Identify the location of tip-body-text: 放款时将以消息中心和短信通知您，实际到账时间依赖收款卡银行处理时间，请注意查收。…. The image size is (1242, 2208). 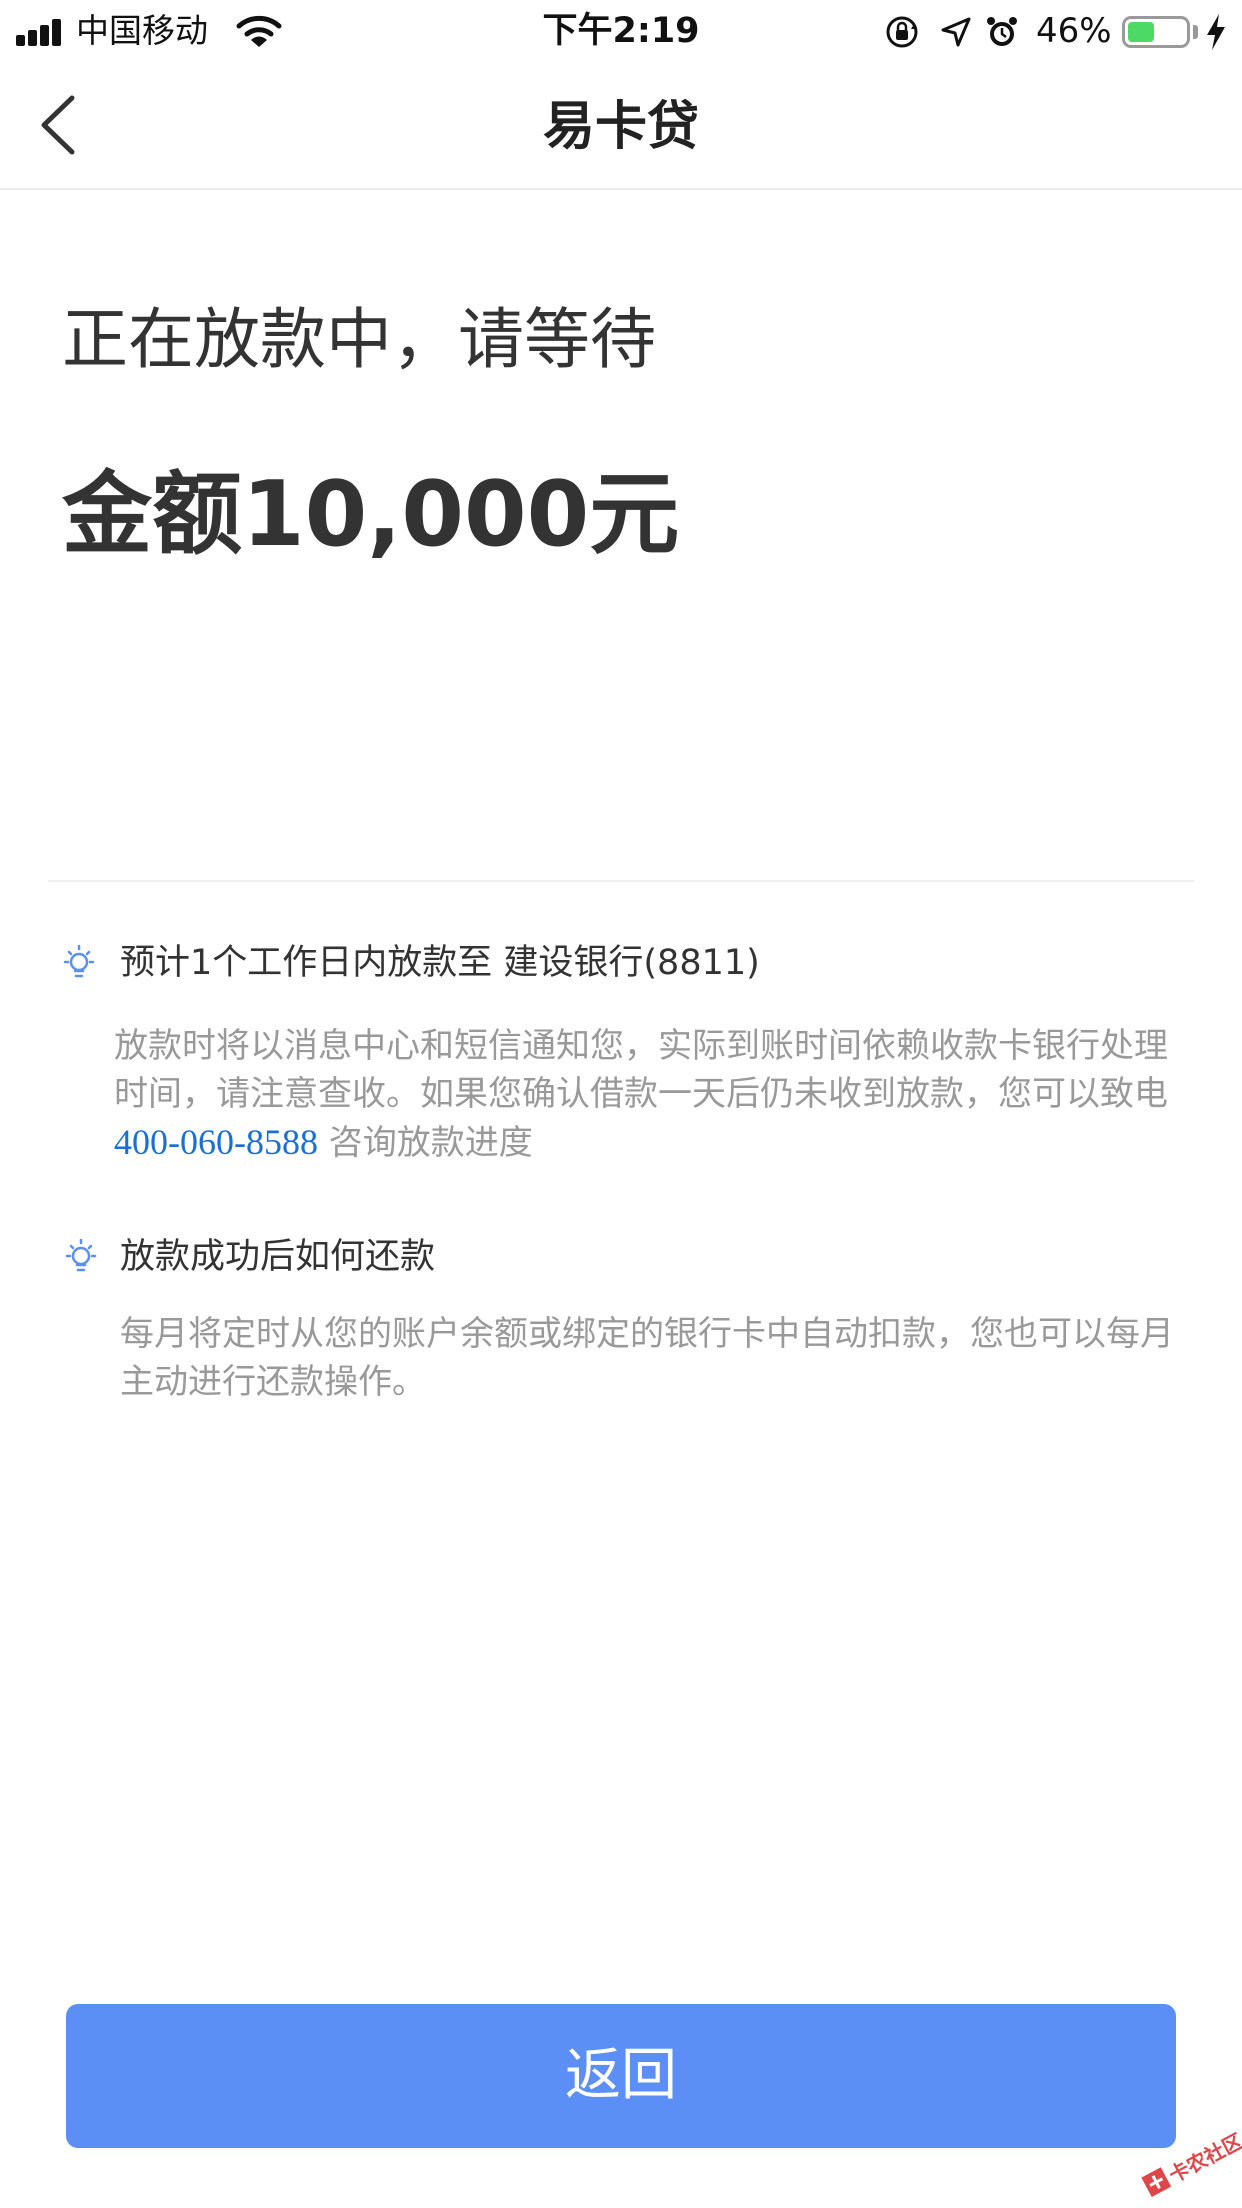
(641, 1070).